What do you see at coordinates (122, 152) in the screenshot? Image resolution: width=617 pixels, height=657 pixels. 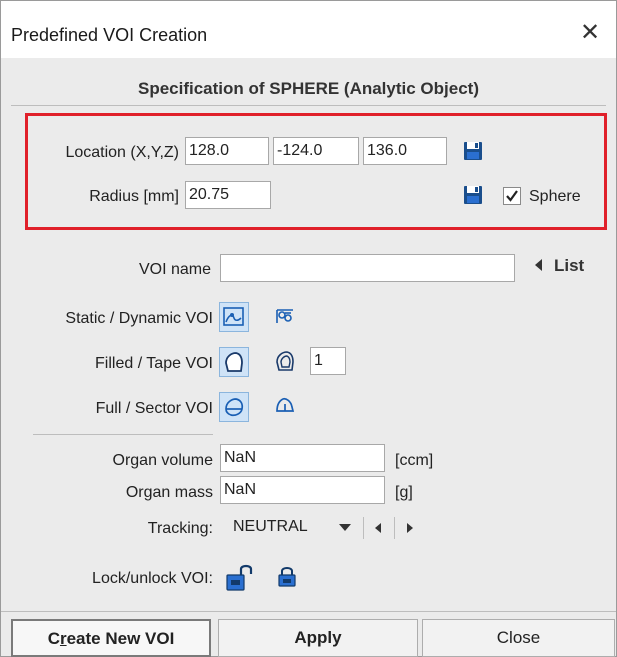 I see `location-label: Location (X,Y,Z)` at bounding box center [122, 152].